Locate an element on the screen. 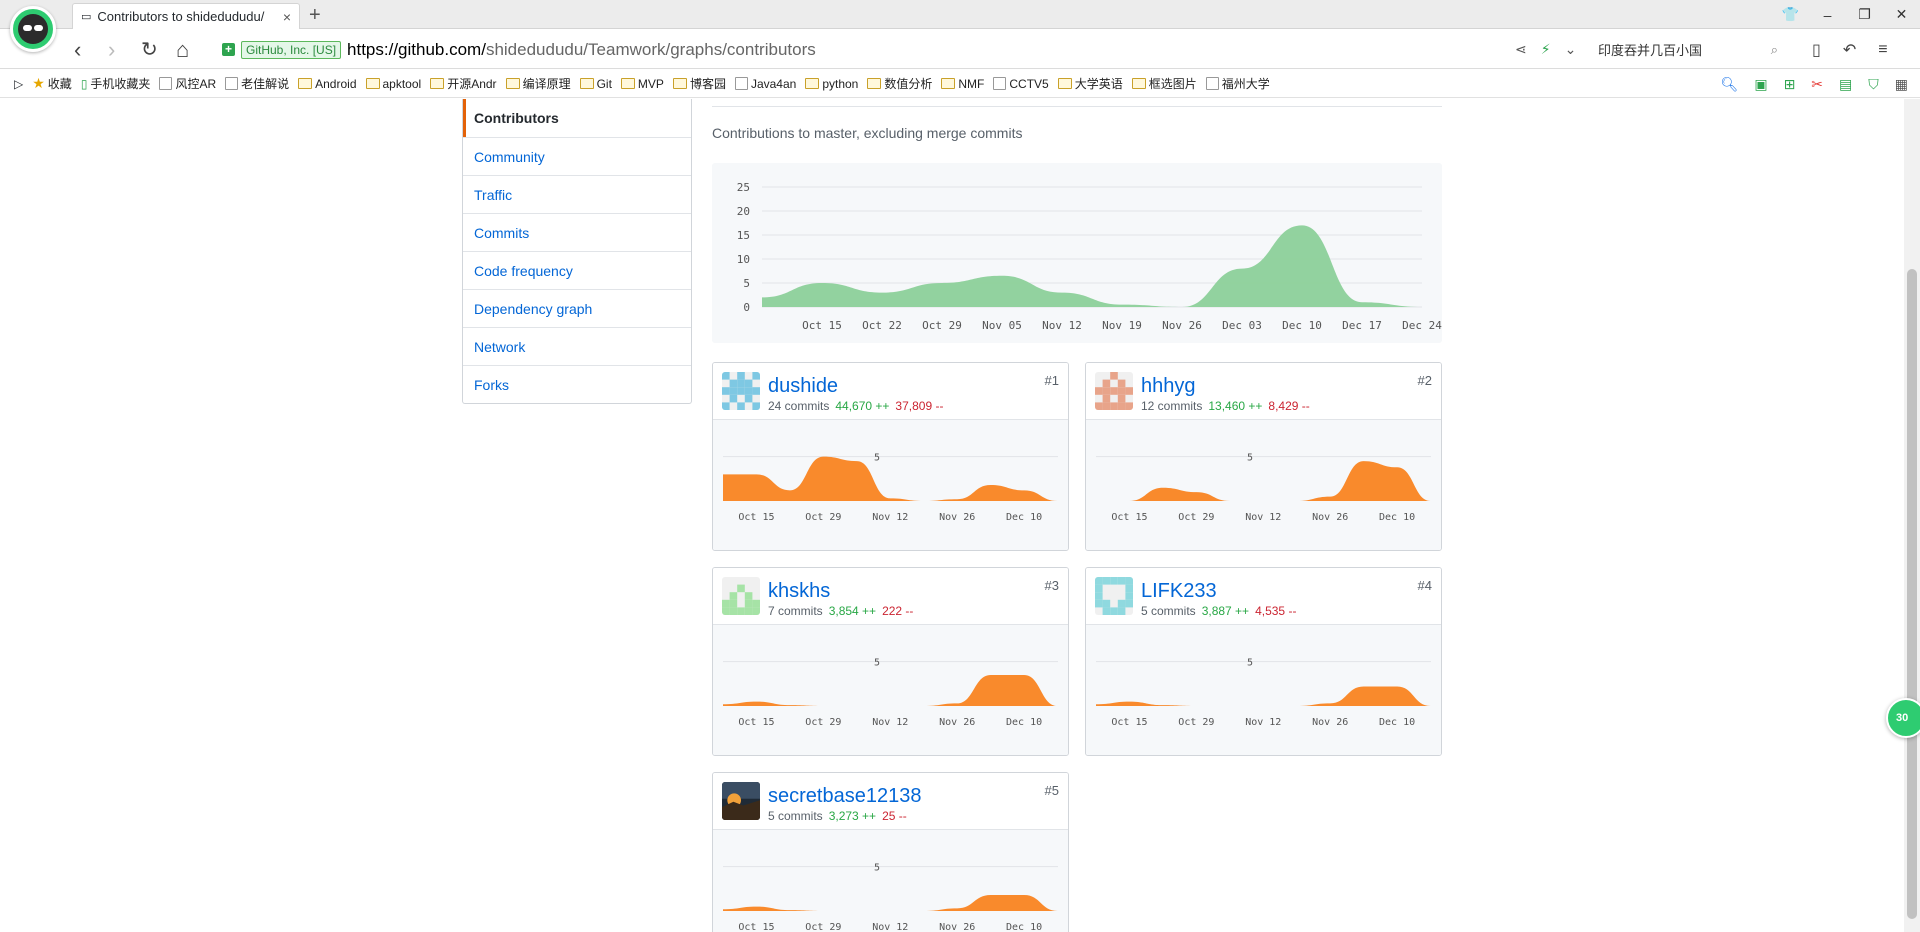 Image resolution: width=1920 pixels, height=932 pixels. sidebar-item-traffic: Traffic is located at coordinates (577, 194).